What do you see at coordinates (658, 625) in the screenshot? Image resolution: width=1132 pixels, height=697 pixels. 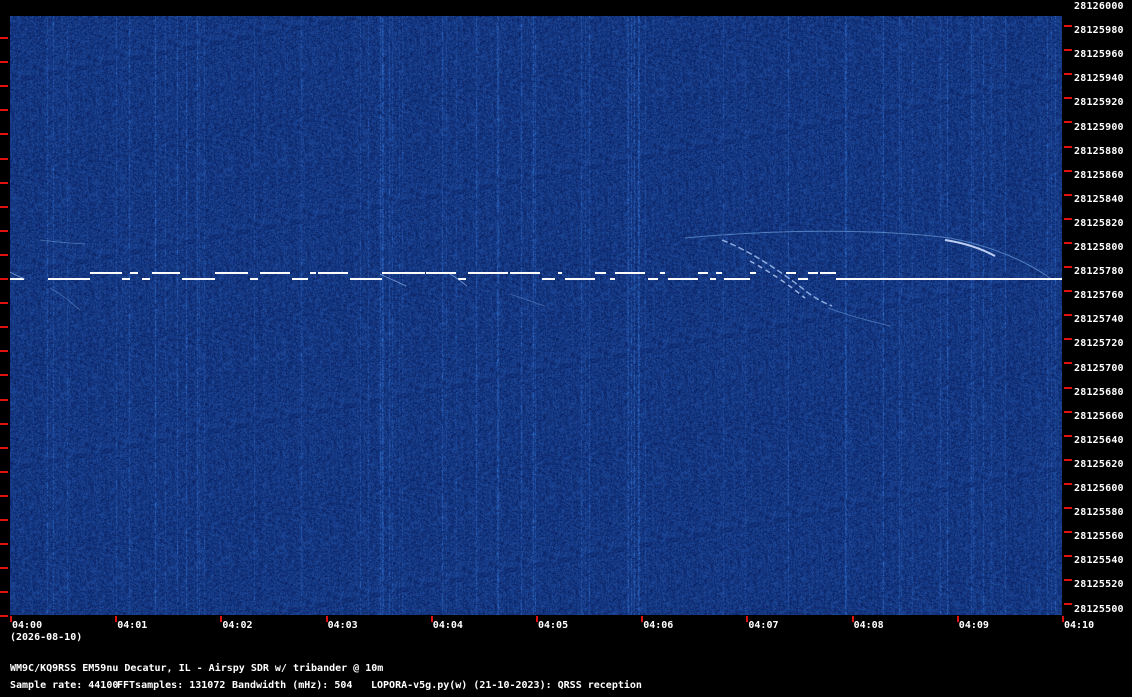 I see `time-label: 04:06` at bounding box center [658, 625].